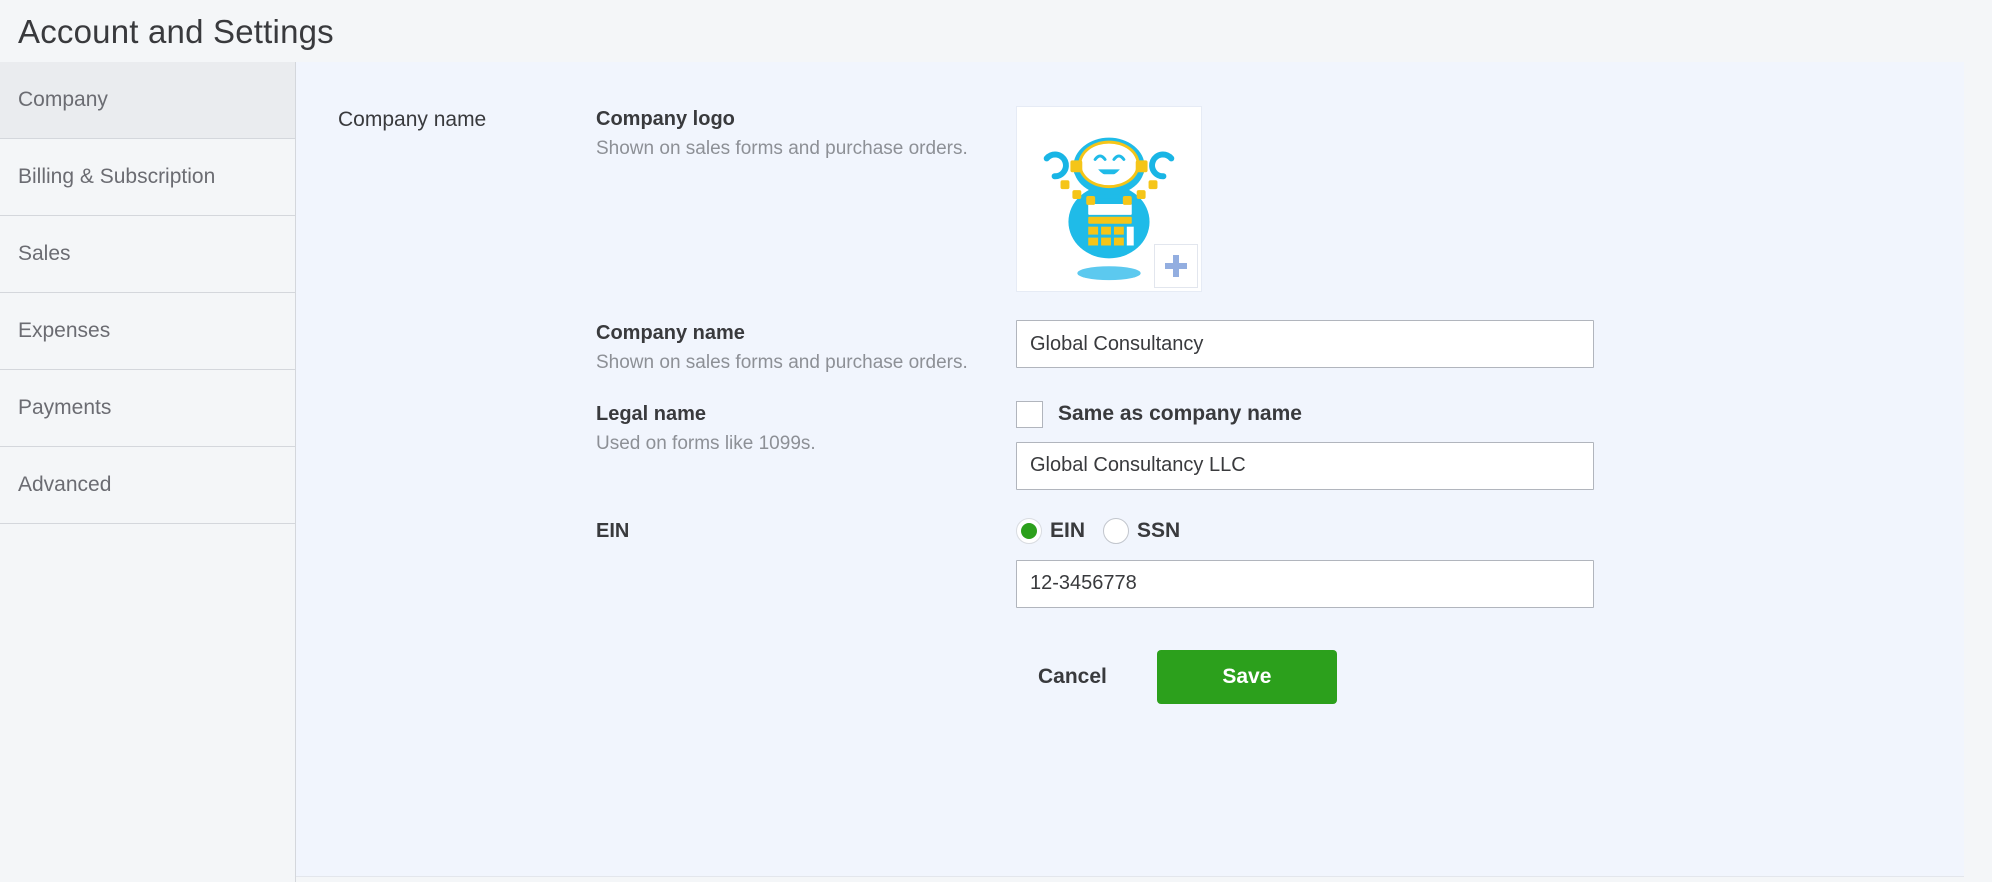 This screenshot has height=882, width=1992. What do you see at coordinates (1029, 414) in the screenshot?
I see `same-as-company-name-checkbox` at bounding box center [1029, 414].